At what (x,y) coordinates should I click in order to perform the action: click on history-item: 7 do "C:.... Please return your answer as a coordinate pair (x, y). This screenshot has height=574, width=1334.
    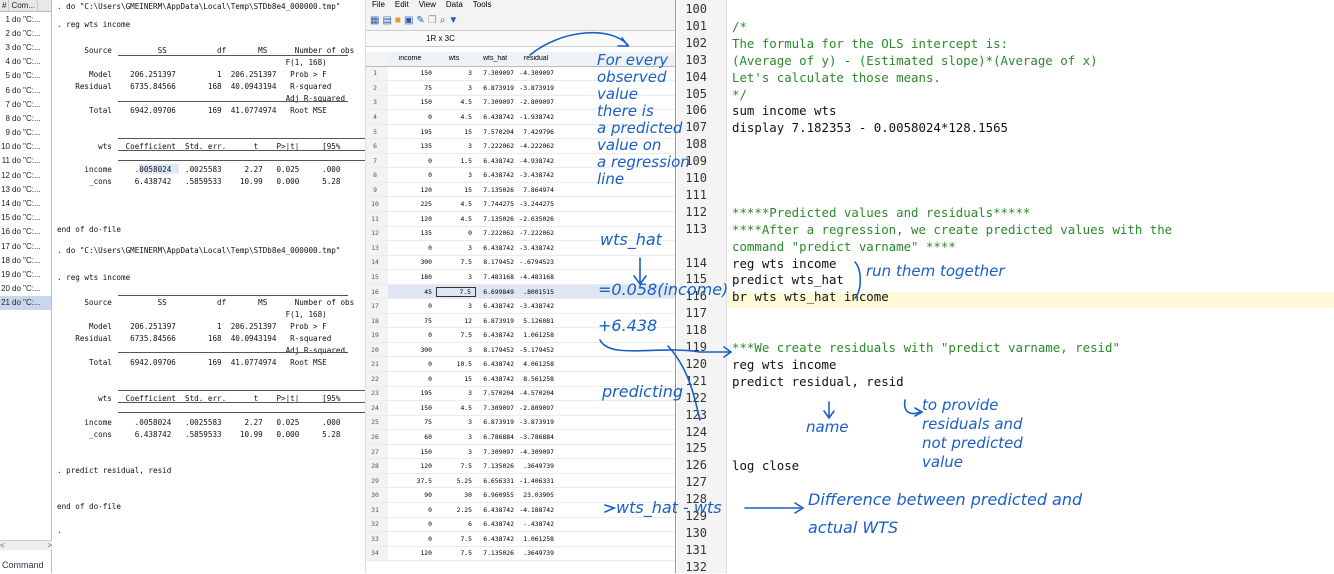
    Looking at the image, I should click on (25, 104).